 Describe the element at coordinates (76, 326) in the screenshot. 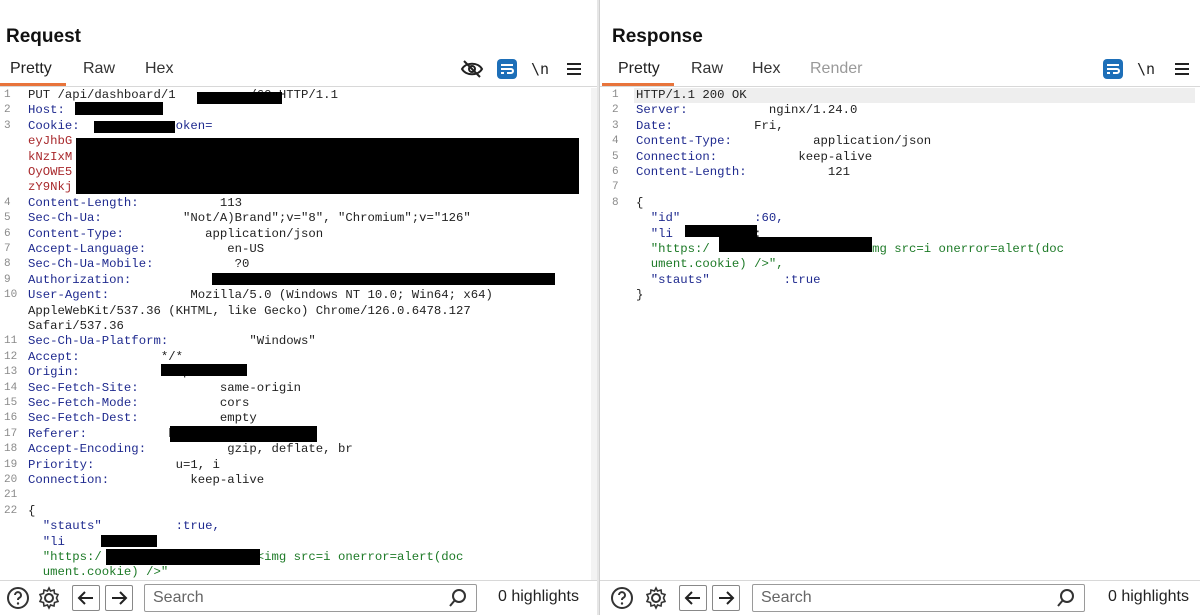

I see `line-content: Safari/537.36` at that location.